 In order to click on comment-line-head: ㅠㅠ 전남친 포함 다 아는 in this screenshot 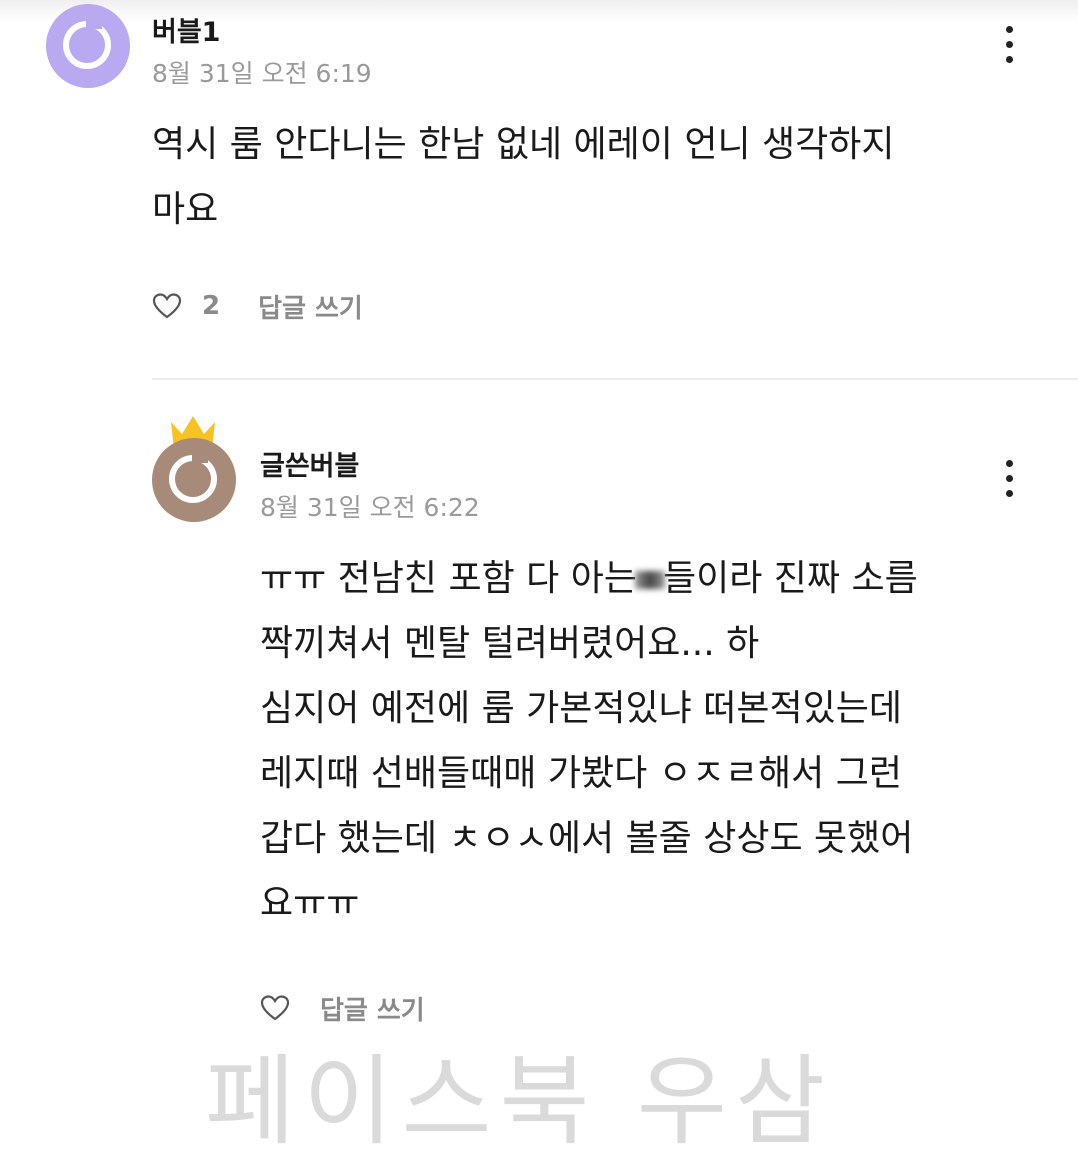, I will do `click(448, 578)`.